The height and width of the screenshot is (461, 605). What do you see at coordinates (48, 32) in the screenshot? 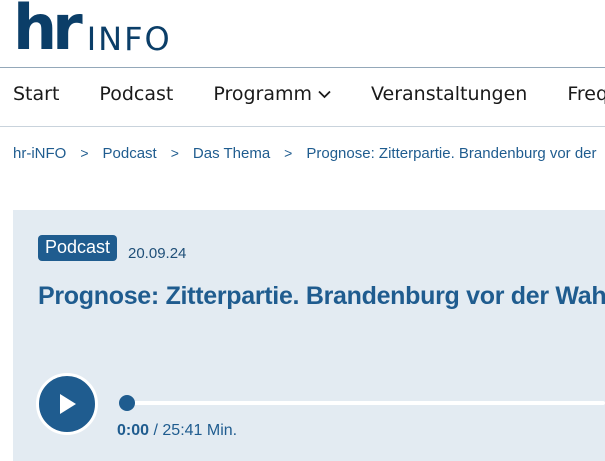
I see `logo-hr: hr` at bounding box center [48, 32].